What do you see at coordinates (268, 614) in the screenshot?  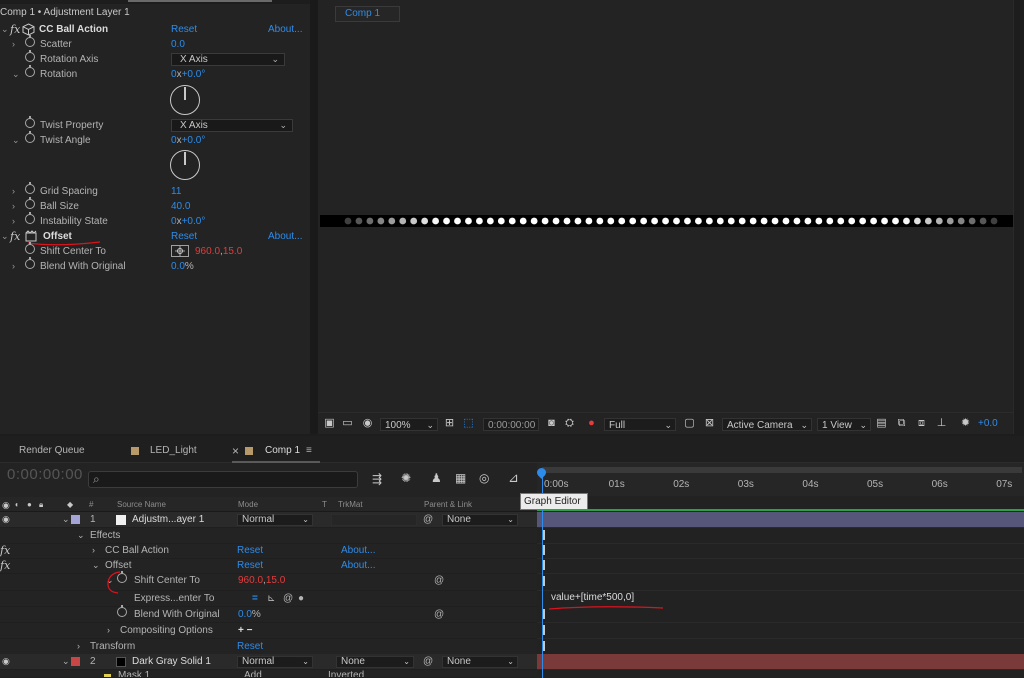 I see `layer-property-blend: Blend With Original 0.0% @` at bounding box center [268, 614].